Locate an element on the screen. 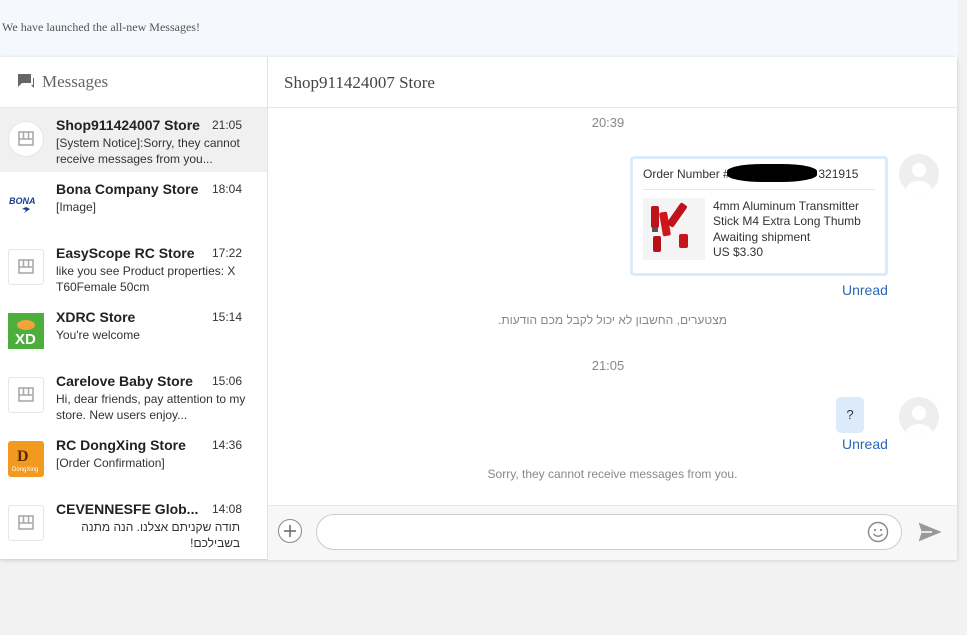 Image resolution: width=967 pixels, height=635 pixels. sidebar-title: Messages is located at coordinates (75, 81).